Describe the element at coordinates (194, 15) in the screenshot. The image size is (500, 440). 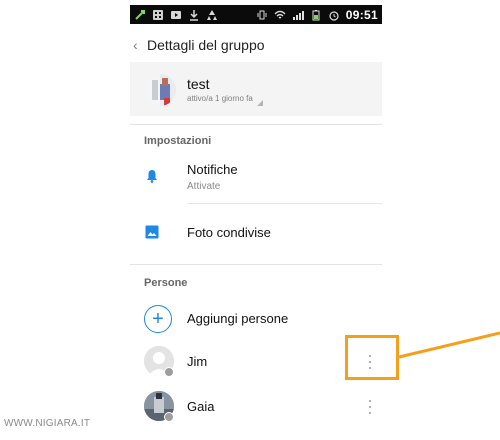
I see `download-icon` at that location.